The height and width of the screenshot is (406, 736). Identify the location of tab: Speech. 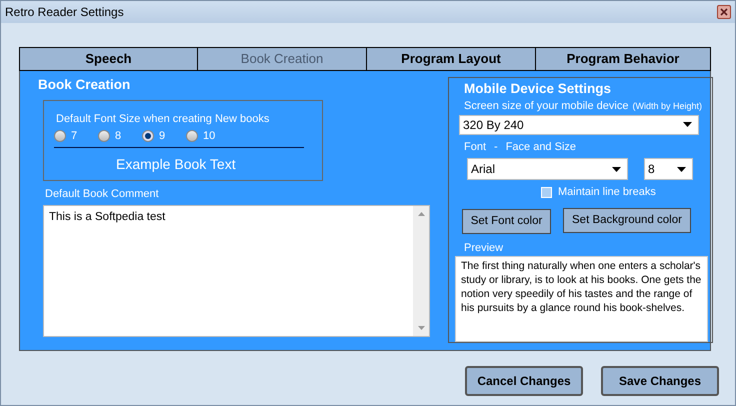
(108, 59).